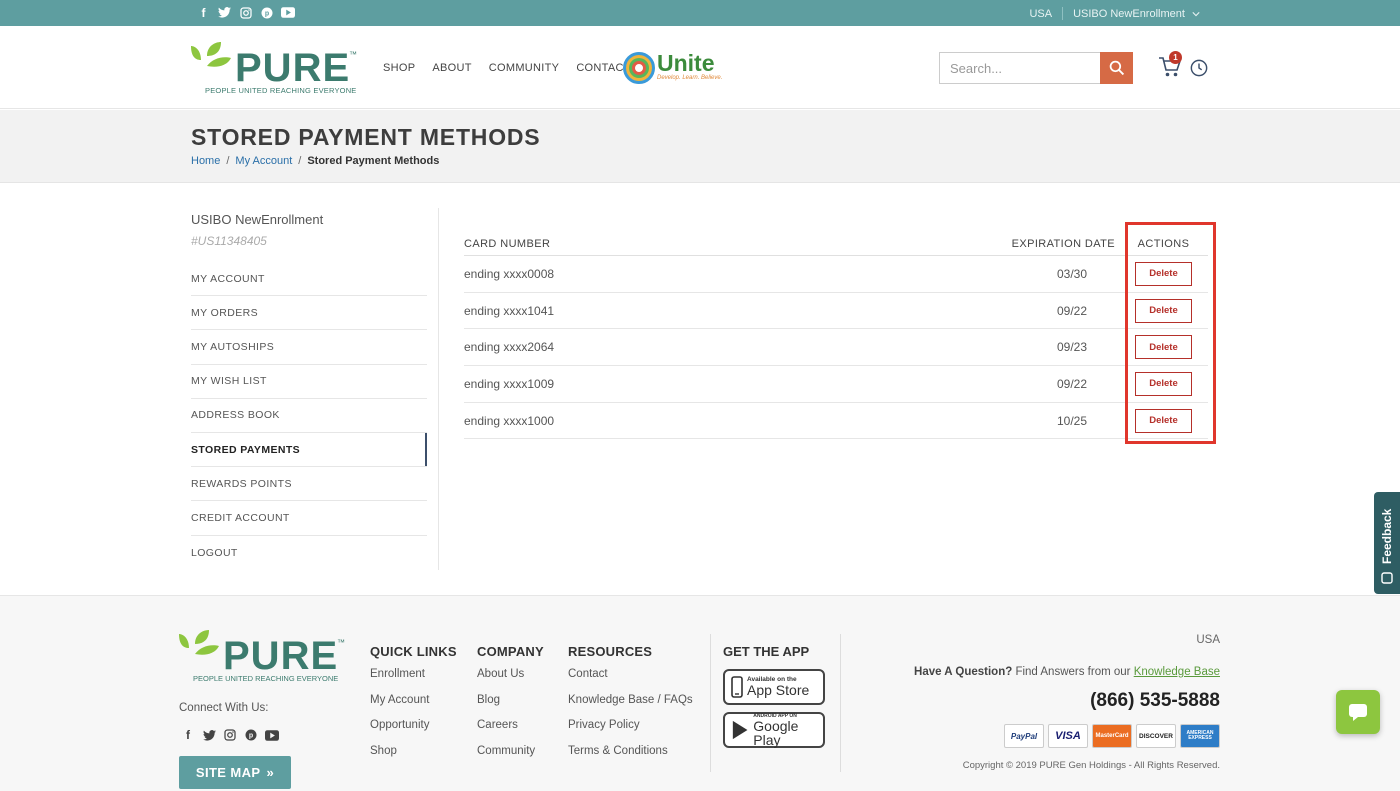 This screenshot has width=1400, height=791. What do you see at coordinates (1063, 243) in the screenshot?
I see `header-expiration-date: EXPIRATION DATE` at bounding box center [1063, 243].